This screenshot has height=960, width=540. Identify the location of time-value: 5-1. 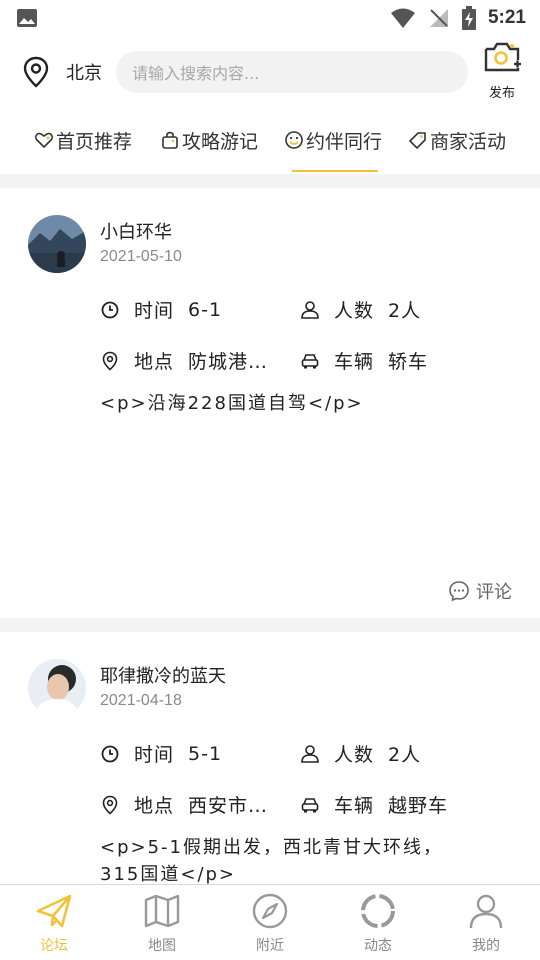
(205, 753).